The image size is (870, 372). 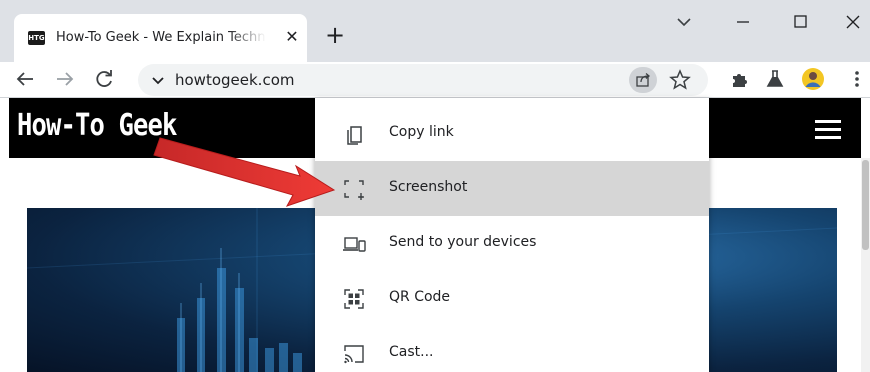 I want to click on new-tab-button: +, so click(x=335, y=35).